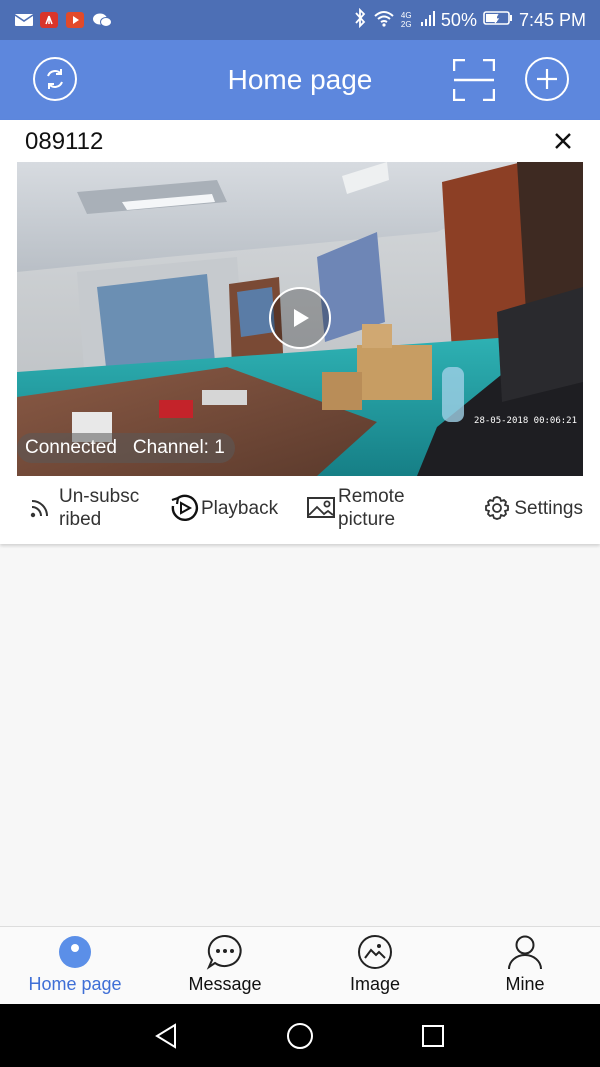  I want to click on wechat-icon, so click(102, 20).